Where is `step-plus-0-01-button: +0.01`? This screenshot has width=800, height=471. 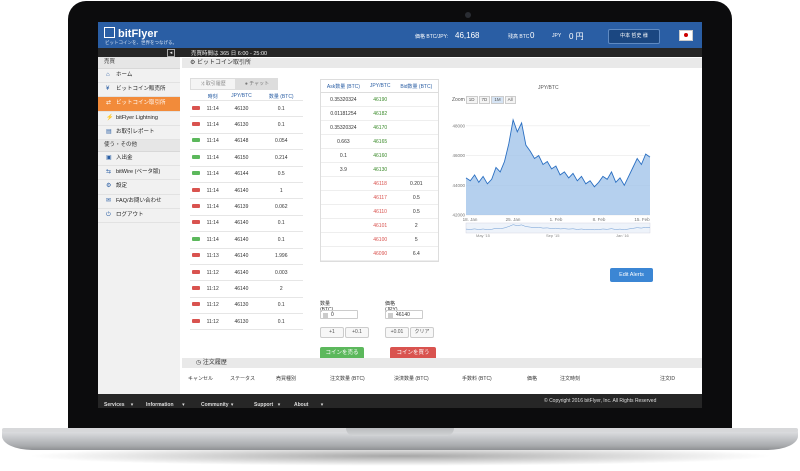
step-plus-0-01-button: +0.01 is located at coordinates (397, 332).